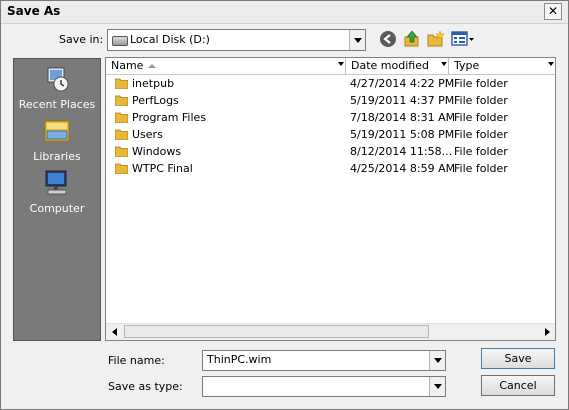 The height and width of the screenshot is (410, 569). I want to click on close-button: ✕, so click(553, 11).